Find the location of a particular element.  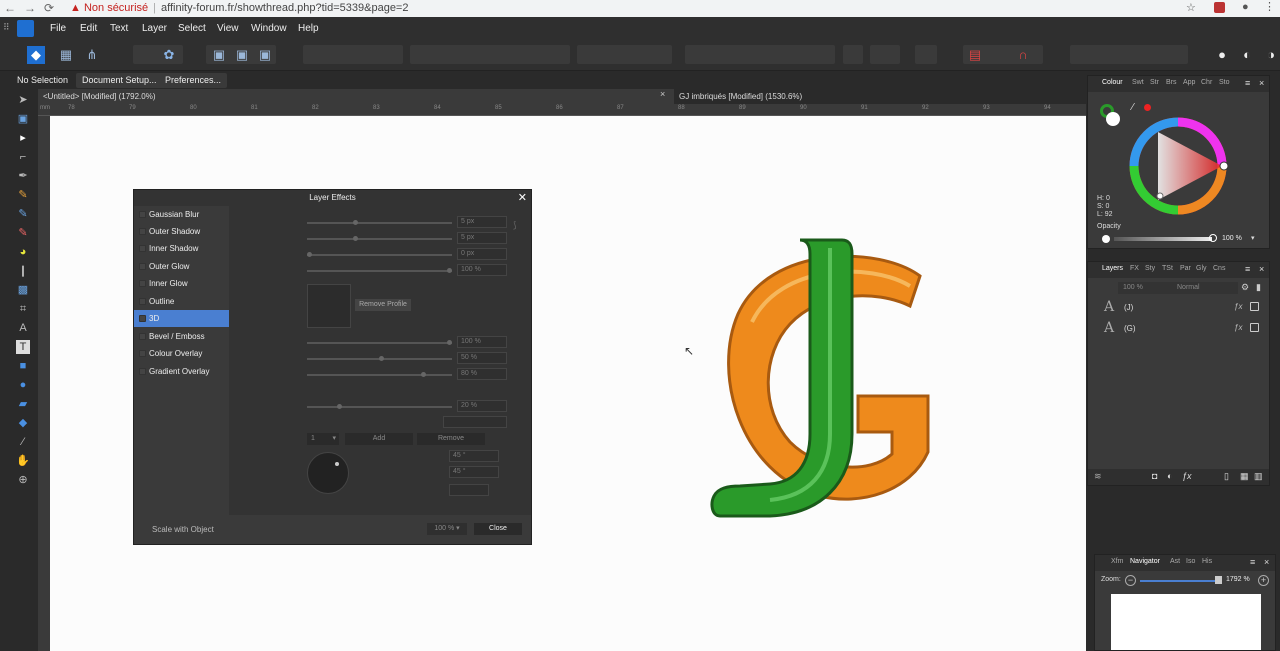

zoom-in-icon: + is located at coordinates (1263, 580).